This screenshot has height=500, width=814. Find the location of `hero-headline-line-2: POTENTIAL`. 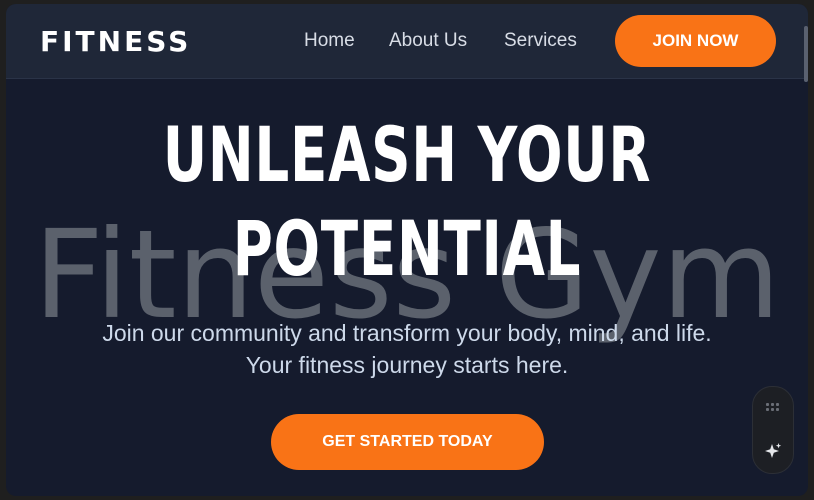

hero-headline-line-2: POTENTIAL is located at coordinates (407, 248).